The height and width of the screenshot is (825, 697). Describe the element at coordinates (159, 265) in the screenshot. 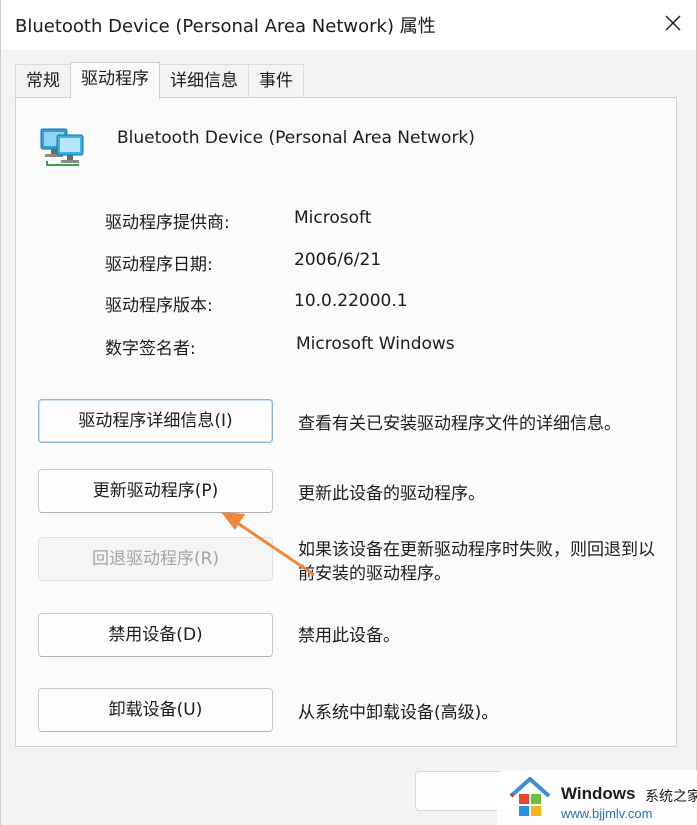

I see `driver-date-label: 驱动程序日期:` at that location.